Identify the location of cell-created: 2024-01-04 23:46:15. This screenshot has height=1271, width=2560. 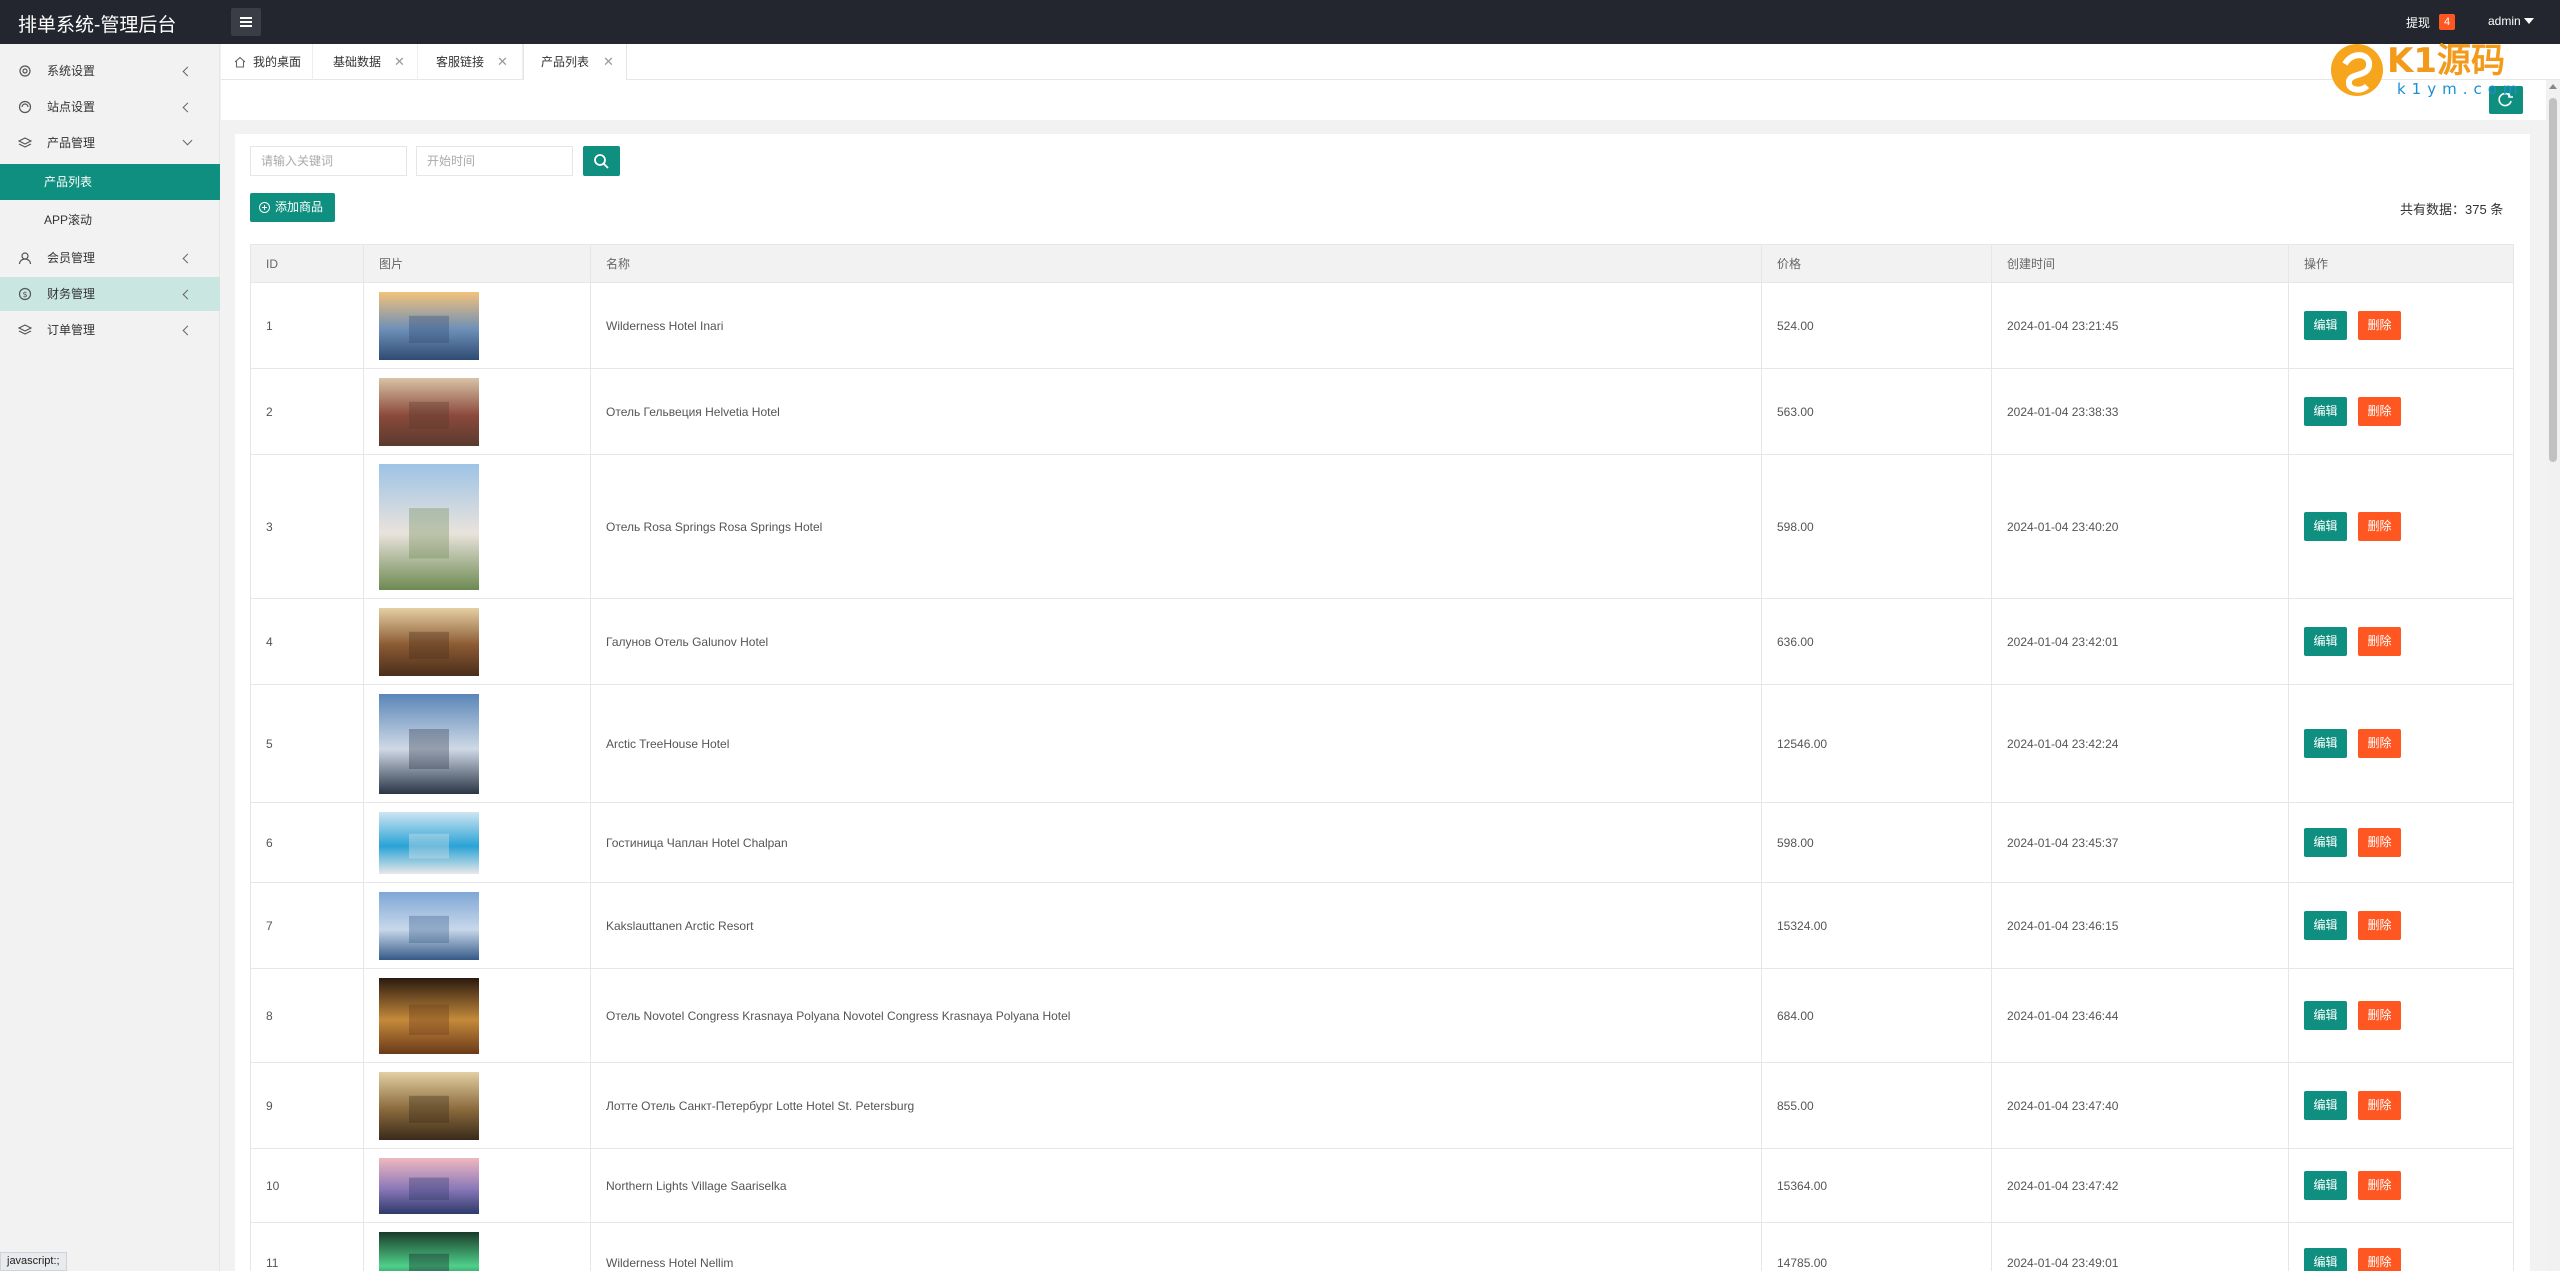
(2140, 925).